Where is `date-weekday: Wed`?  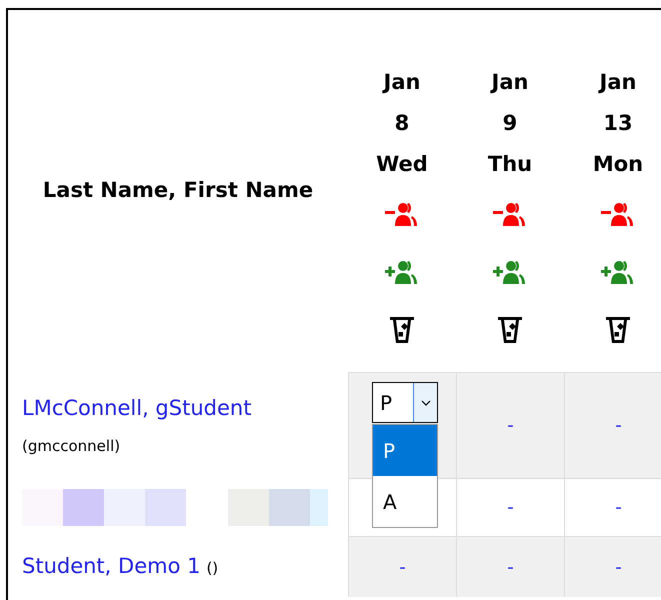
date-weekday: Wed is located at coordinates (402, 164).